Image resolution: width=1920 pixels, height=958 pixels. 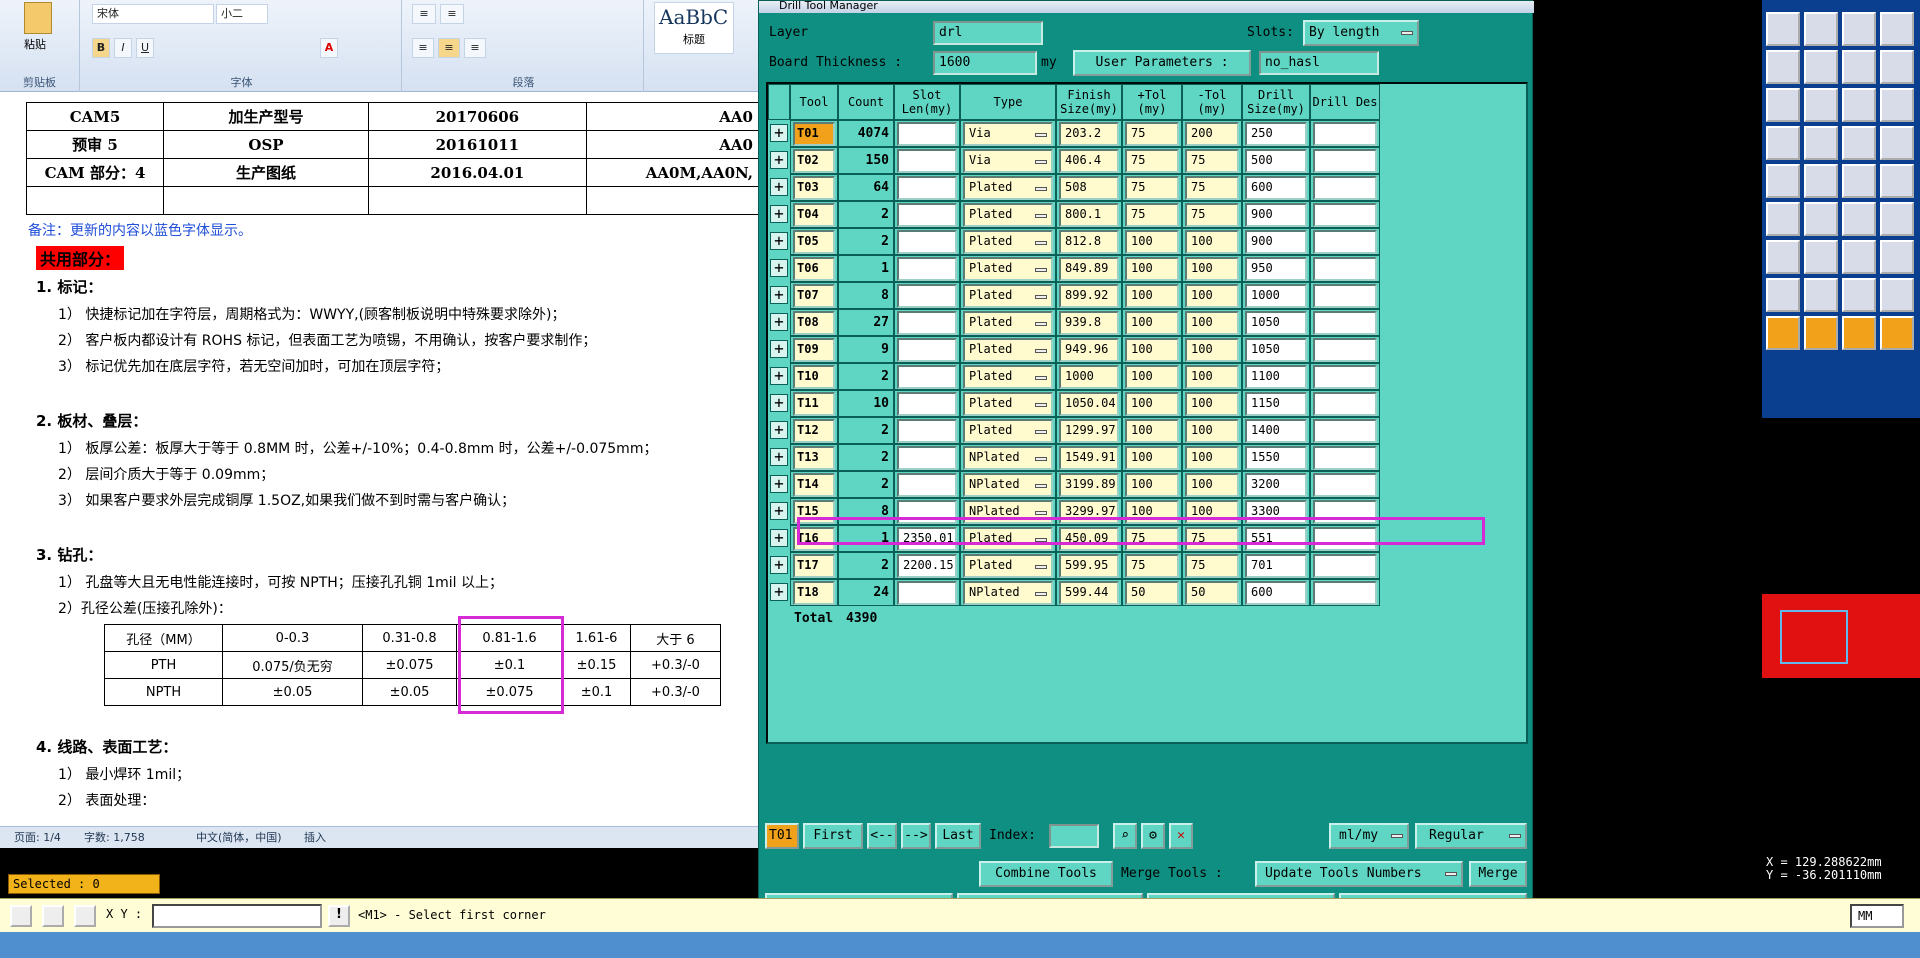 What do you see at coordinates (927, 566) in the screenshot?
I see `slot-len-field: 2200.15` at bounding box center [927, 566].